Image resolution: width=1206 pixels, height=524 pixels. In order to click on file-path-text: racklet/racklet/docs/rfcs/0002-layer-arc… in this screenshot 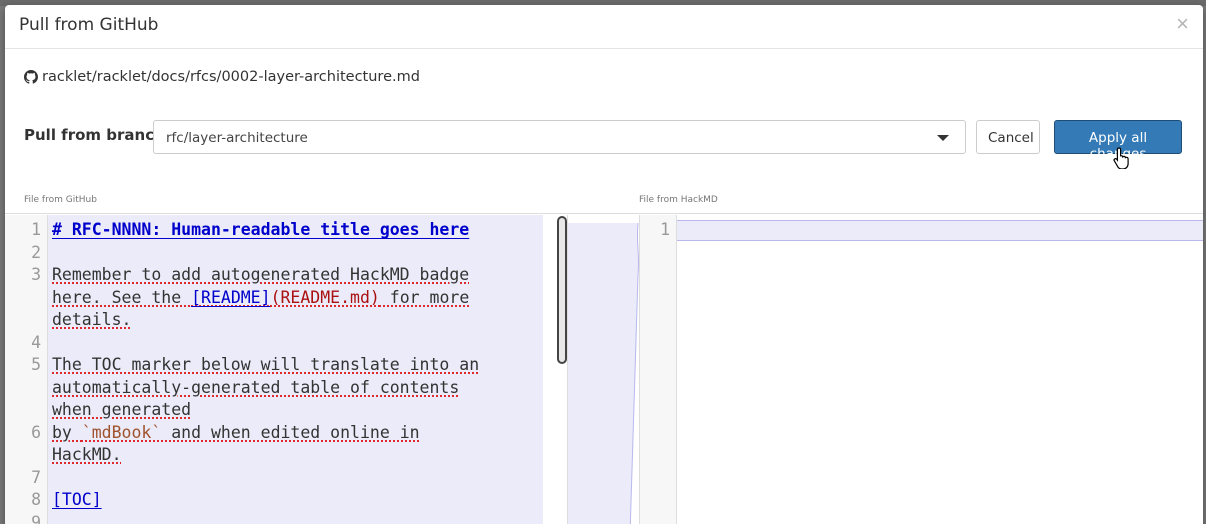, I will do `click(231, 77)`.